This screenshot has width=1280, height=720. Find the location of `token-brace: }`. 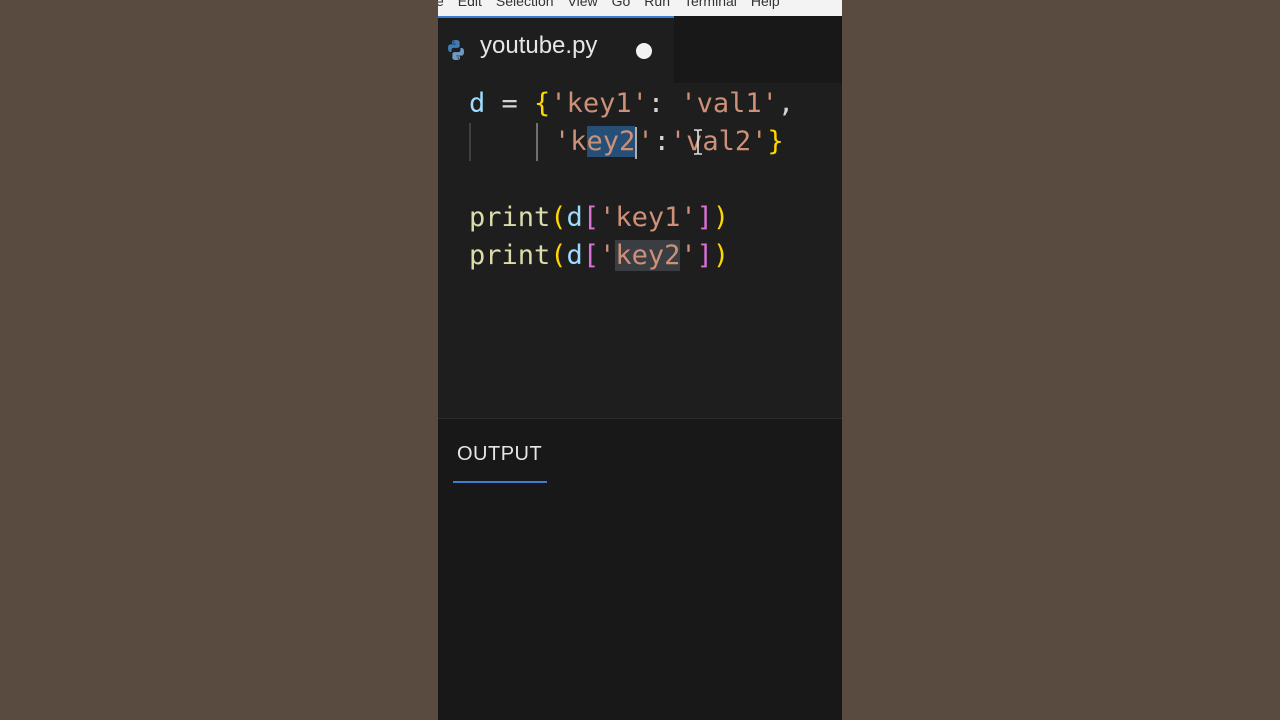

token-brace: } is located at coordinates (775, 141).